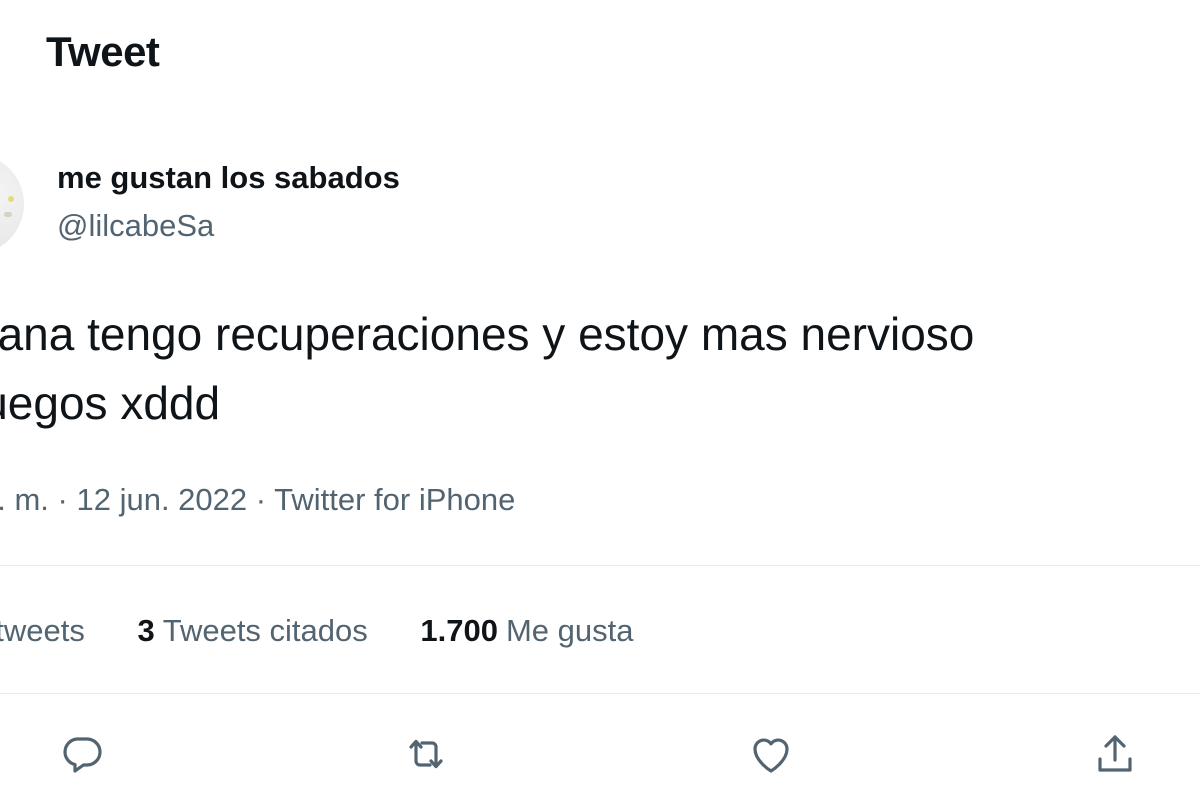 The image size is (1200, 800). I want to click on retweets-label: etweets, so click(42, 630).